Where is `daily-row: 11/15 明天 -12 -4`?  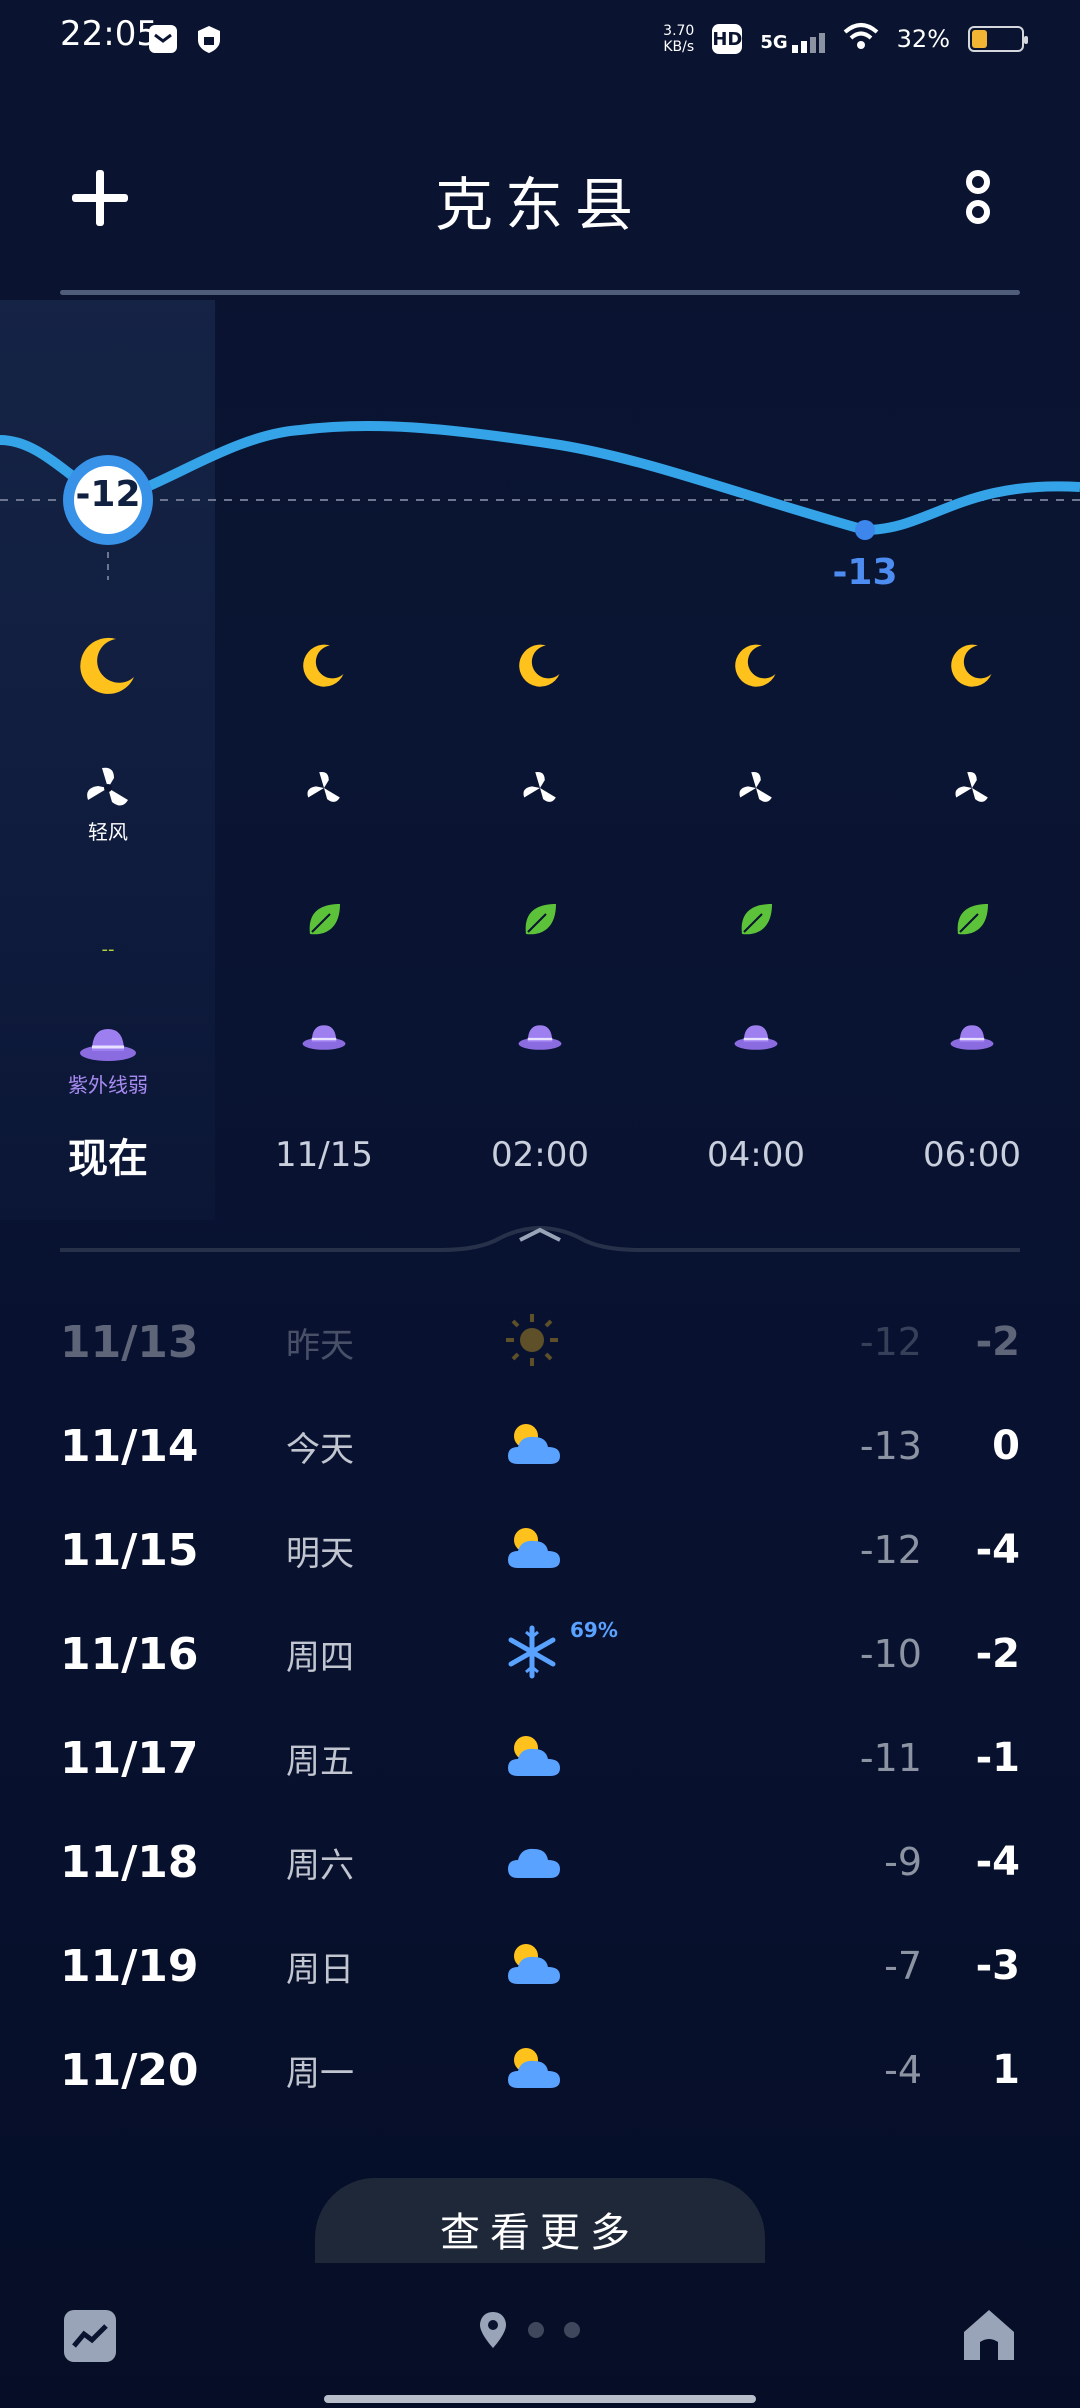 daily-row: 11/15 明天 -12 -4 is located at coordinates (540, 1550).